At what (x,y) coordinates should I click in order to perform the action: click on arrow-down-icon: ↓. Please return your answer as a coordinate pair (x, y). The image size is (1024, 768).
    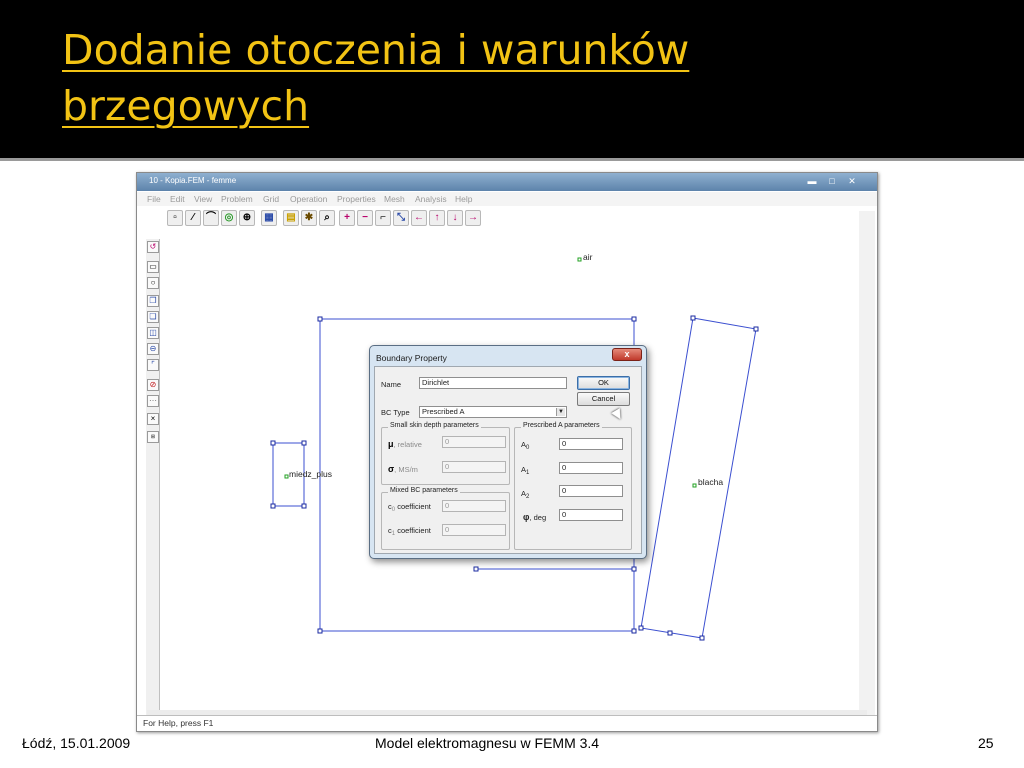
    Looking at the image, I should click on (455, 218).